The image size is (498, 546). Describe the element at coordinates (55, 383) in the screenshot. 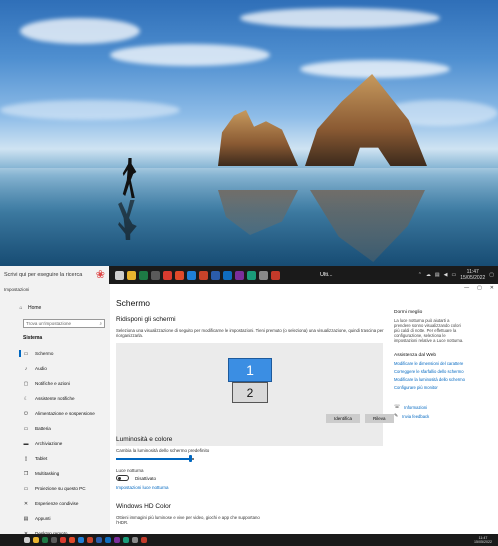

I see `sidebar-item-notification: ▢ Notifiche e azioni` at that location.